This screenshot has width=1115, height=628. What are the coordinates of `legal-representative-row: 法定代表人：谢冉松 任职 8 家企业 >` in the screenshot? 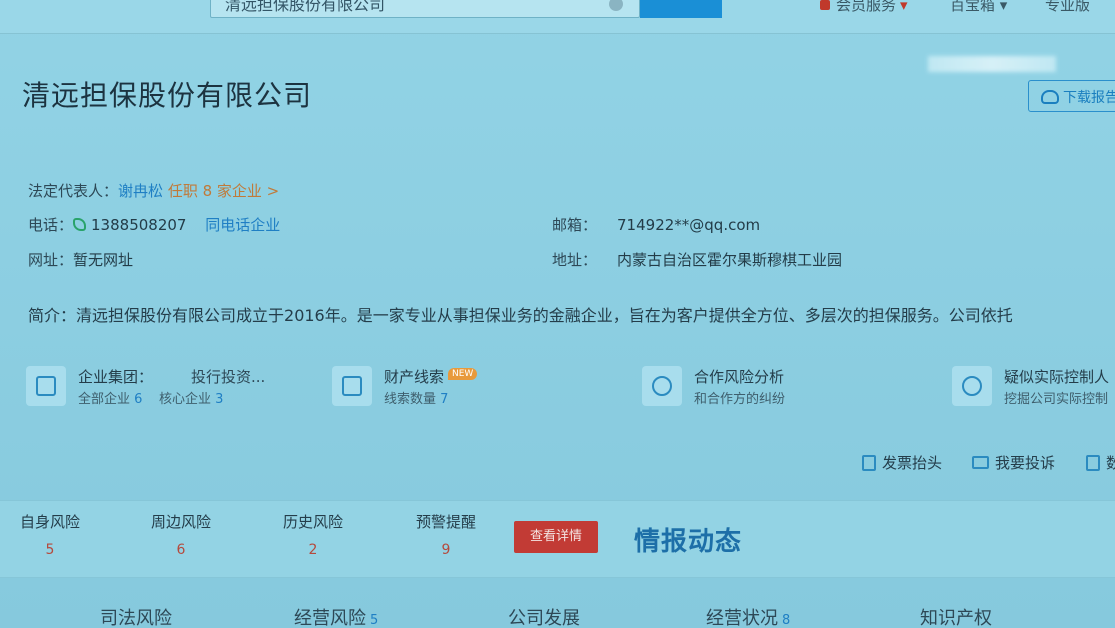 It's located at (153, 190).